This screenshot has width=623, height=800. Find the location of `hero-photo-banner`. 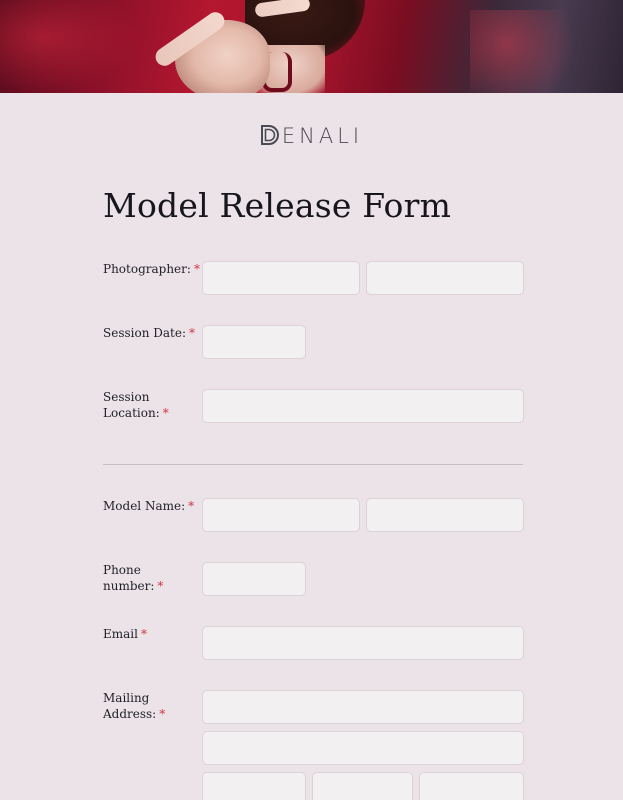

hero-photo-banner is located at coordinates (311, 46).